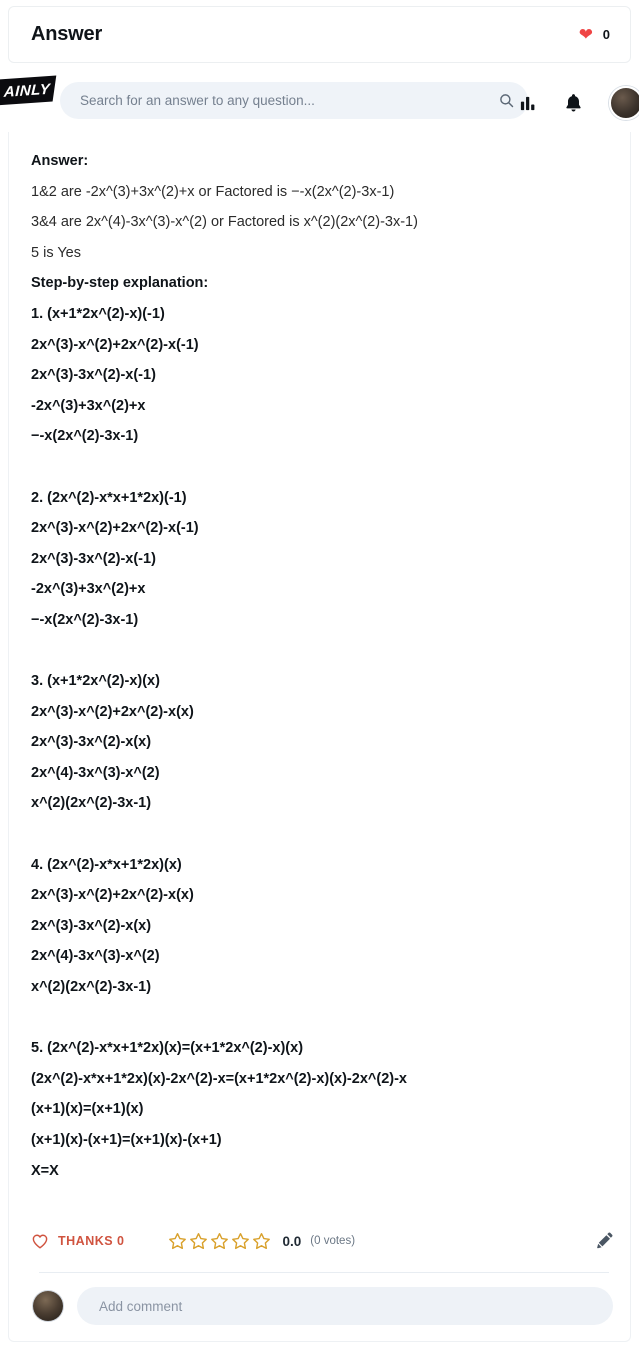 This screenshot has width=639, height=1348. I want to click on explanation-heading: Step-by-step explanation:, so click(120, 283).